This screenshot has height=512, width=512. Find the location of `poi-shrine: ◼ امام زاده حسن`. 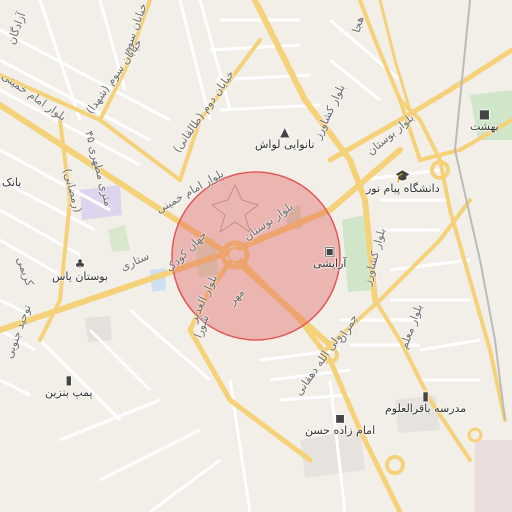

poi-shrine: ◼ امام زاده حسن is located at coordinates (340, 424).